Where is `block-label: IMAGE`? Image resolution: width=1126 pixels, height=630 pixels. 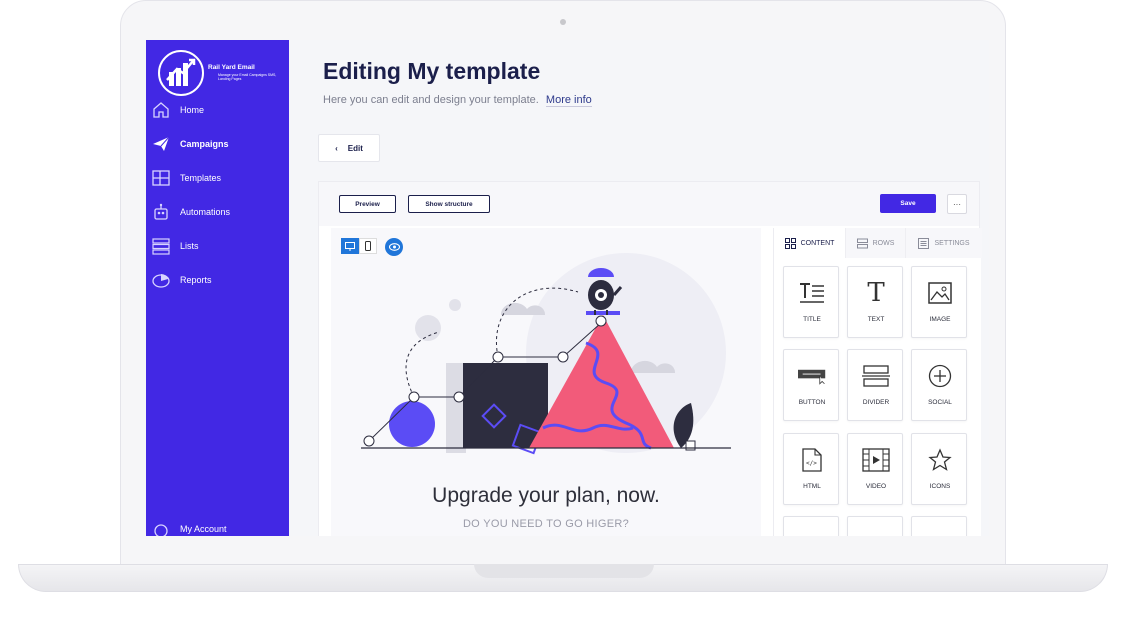 block-label: IMAGE is located at coordinates (940, 319).